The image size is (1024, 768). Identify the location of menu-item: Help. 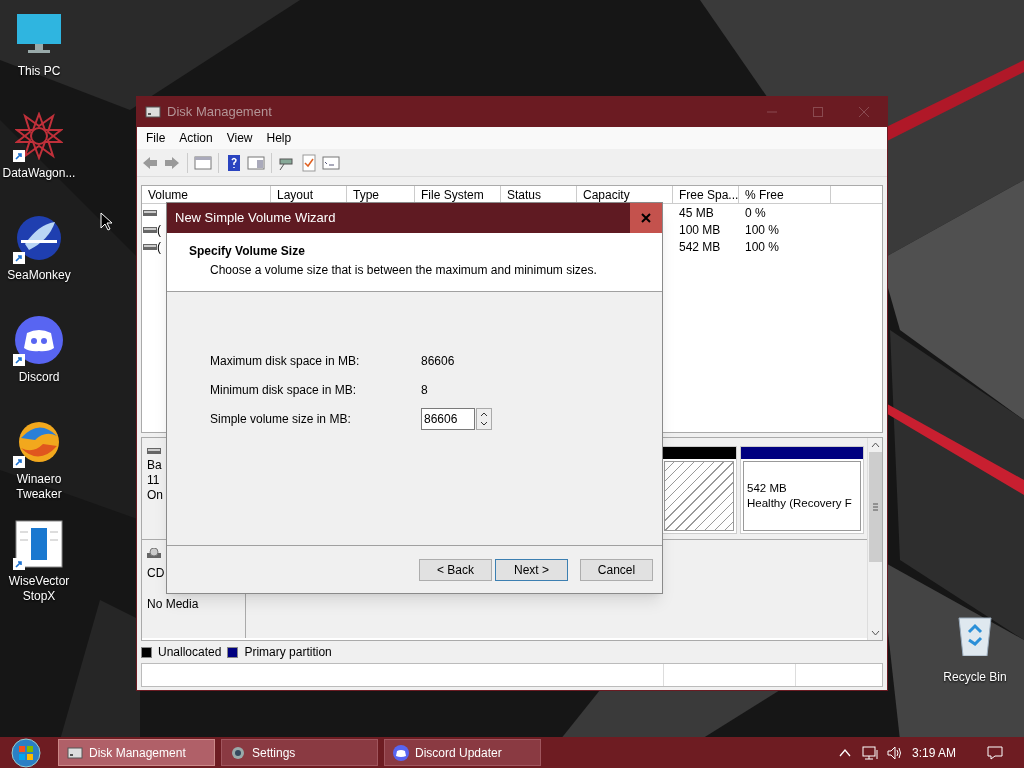
(279, 138).